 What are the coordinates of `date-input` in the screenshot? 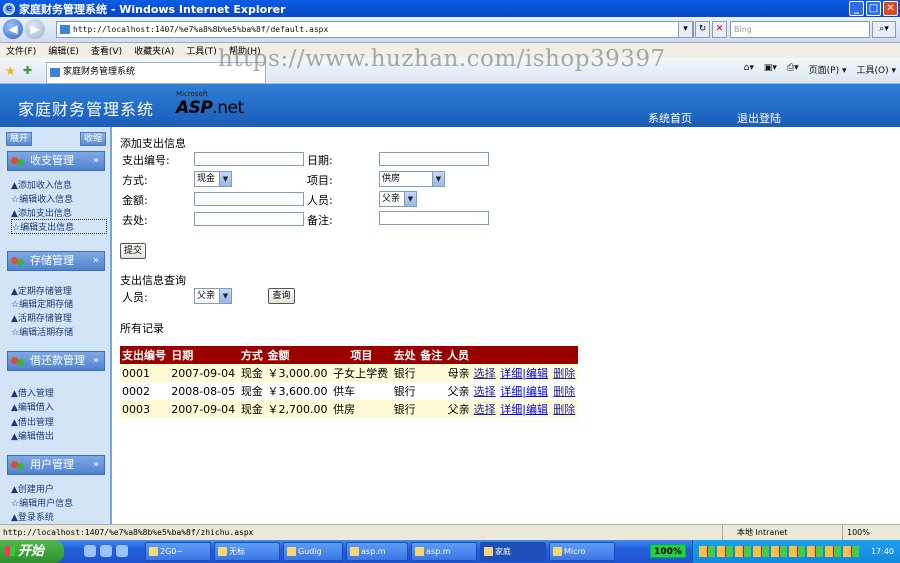 It's located at (434, 159).